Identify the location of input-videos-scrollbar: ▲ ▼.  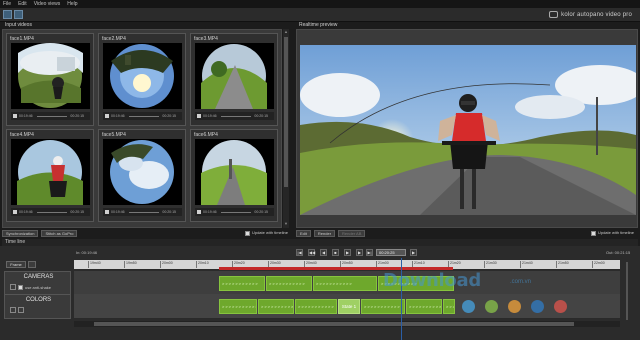
(286, 128).